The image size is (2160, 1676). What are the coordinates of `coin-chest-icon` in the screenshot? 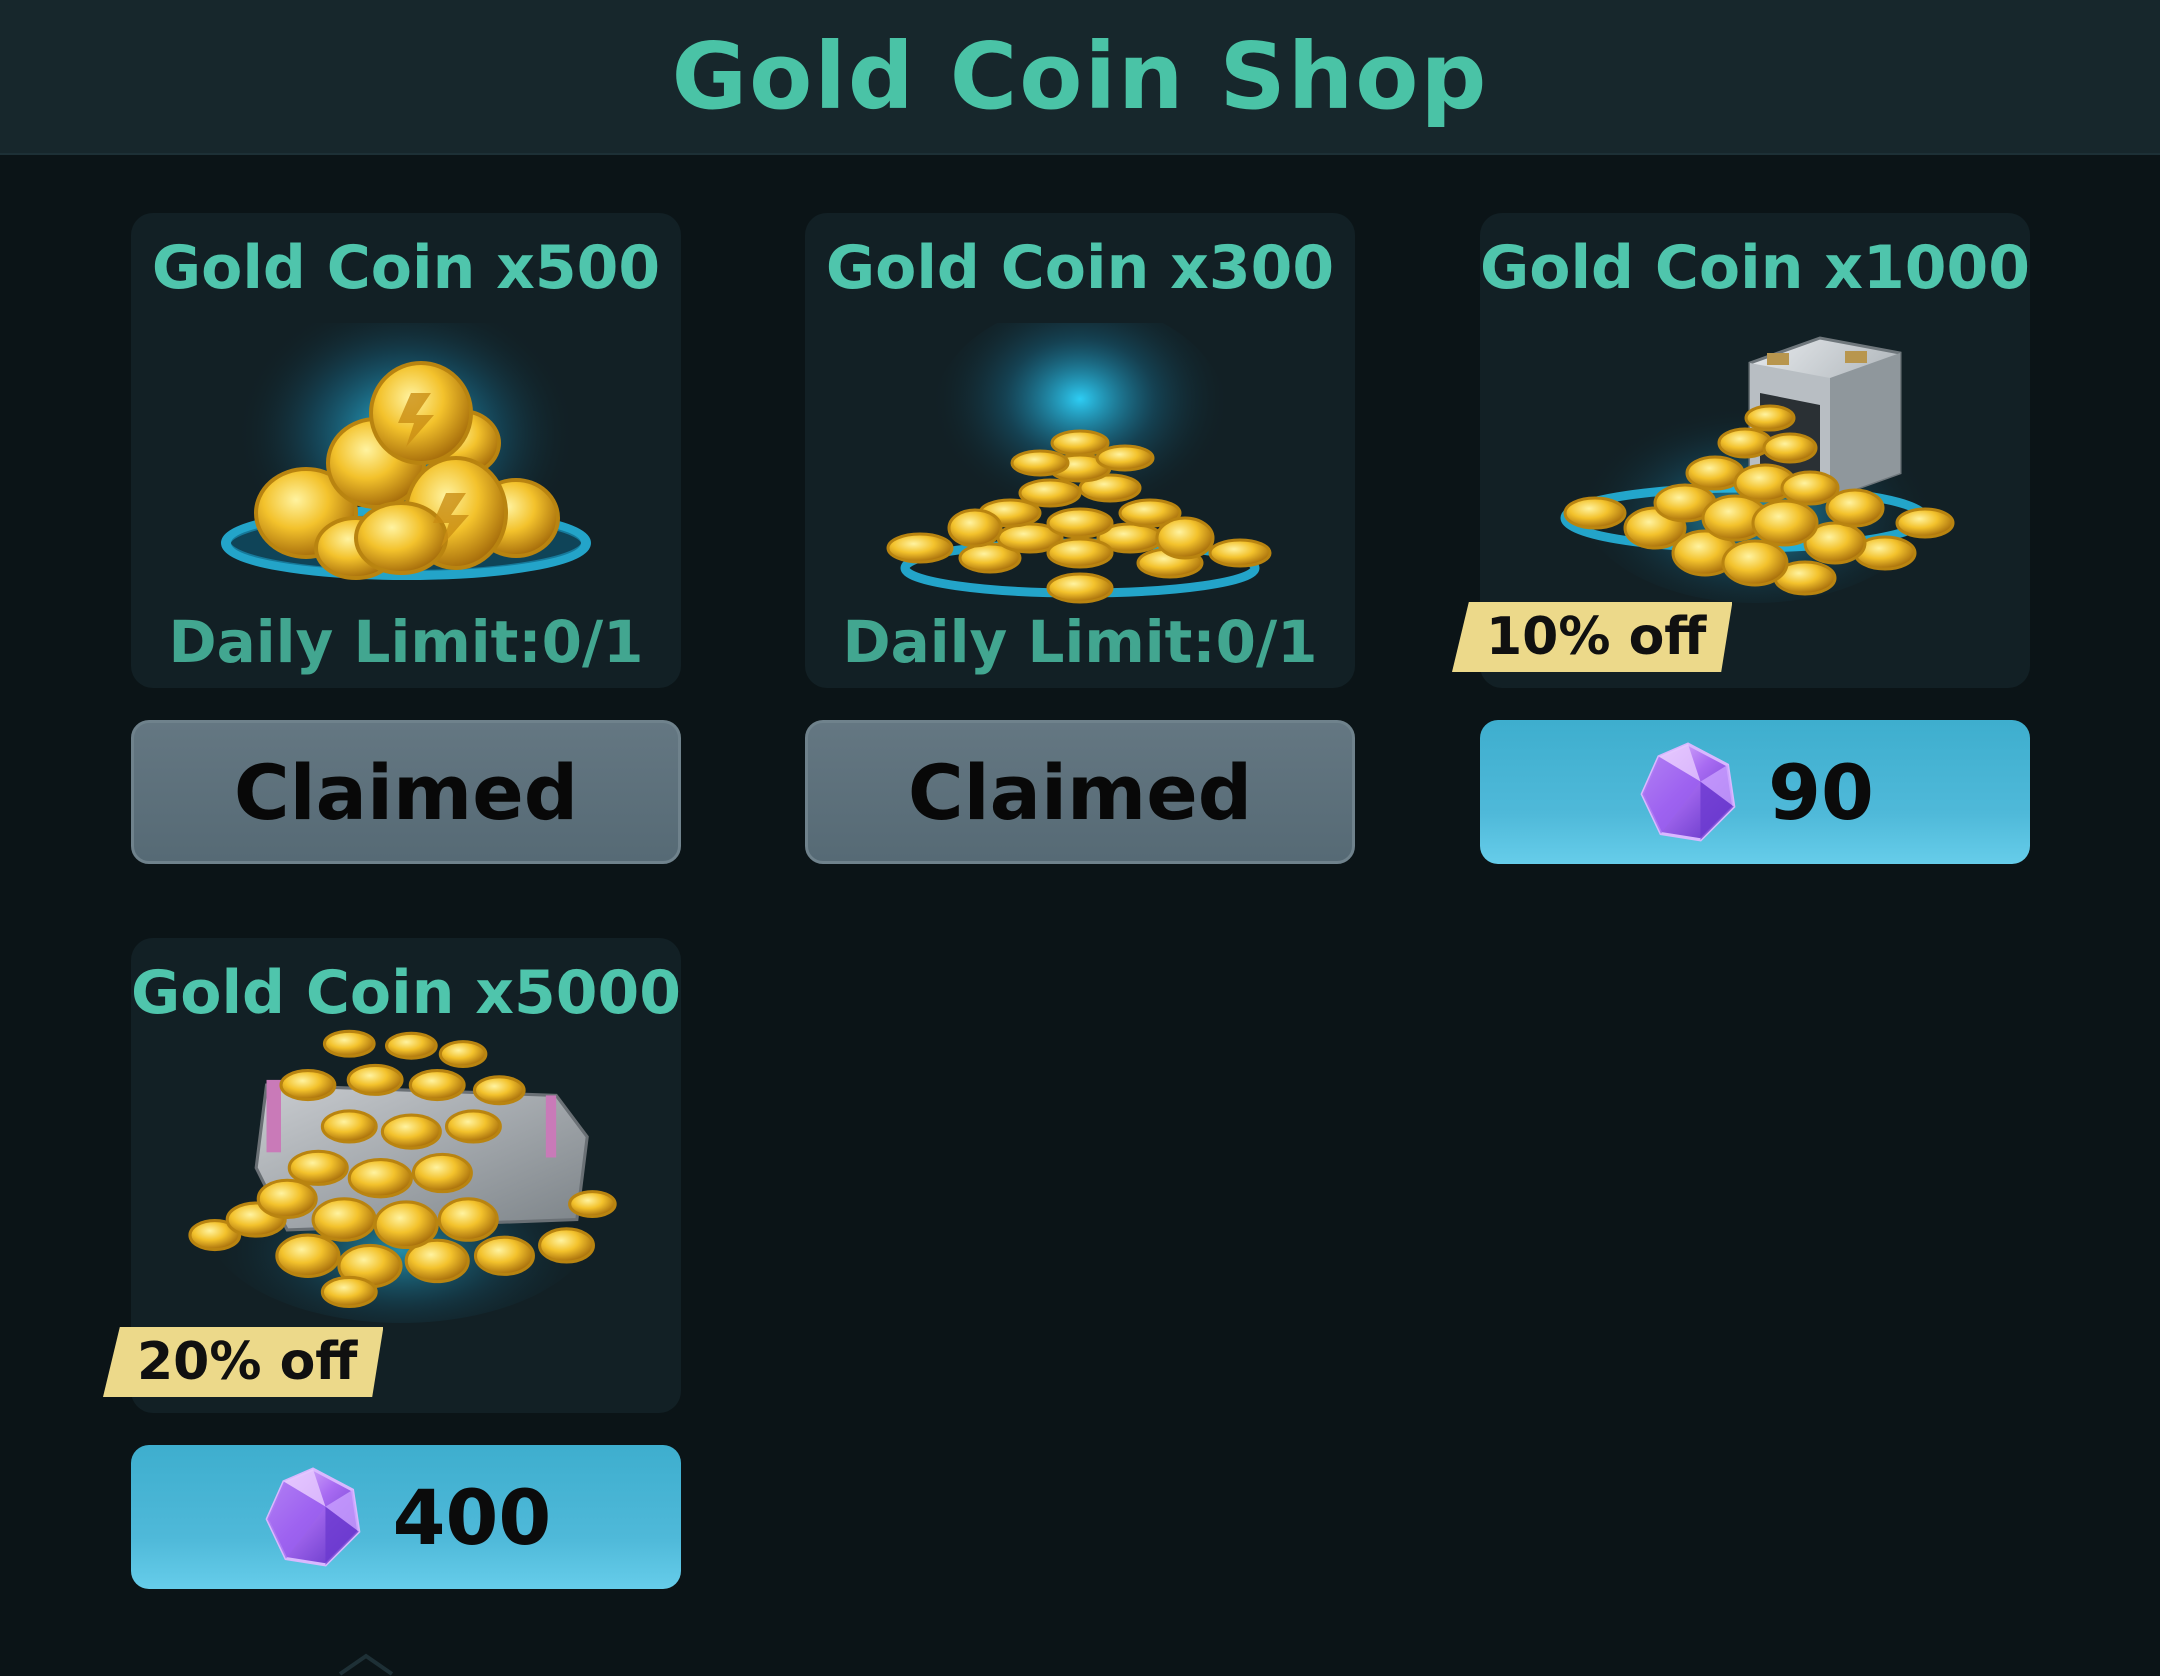 It's located at (402, 1176).